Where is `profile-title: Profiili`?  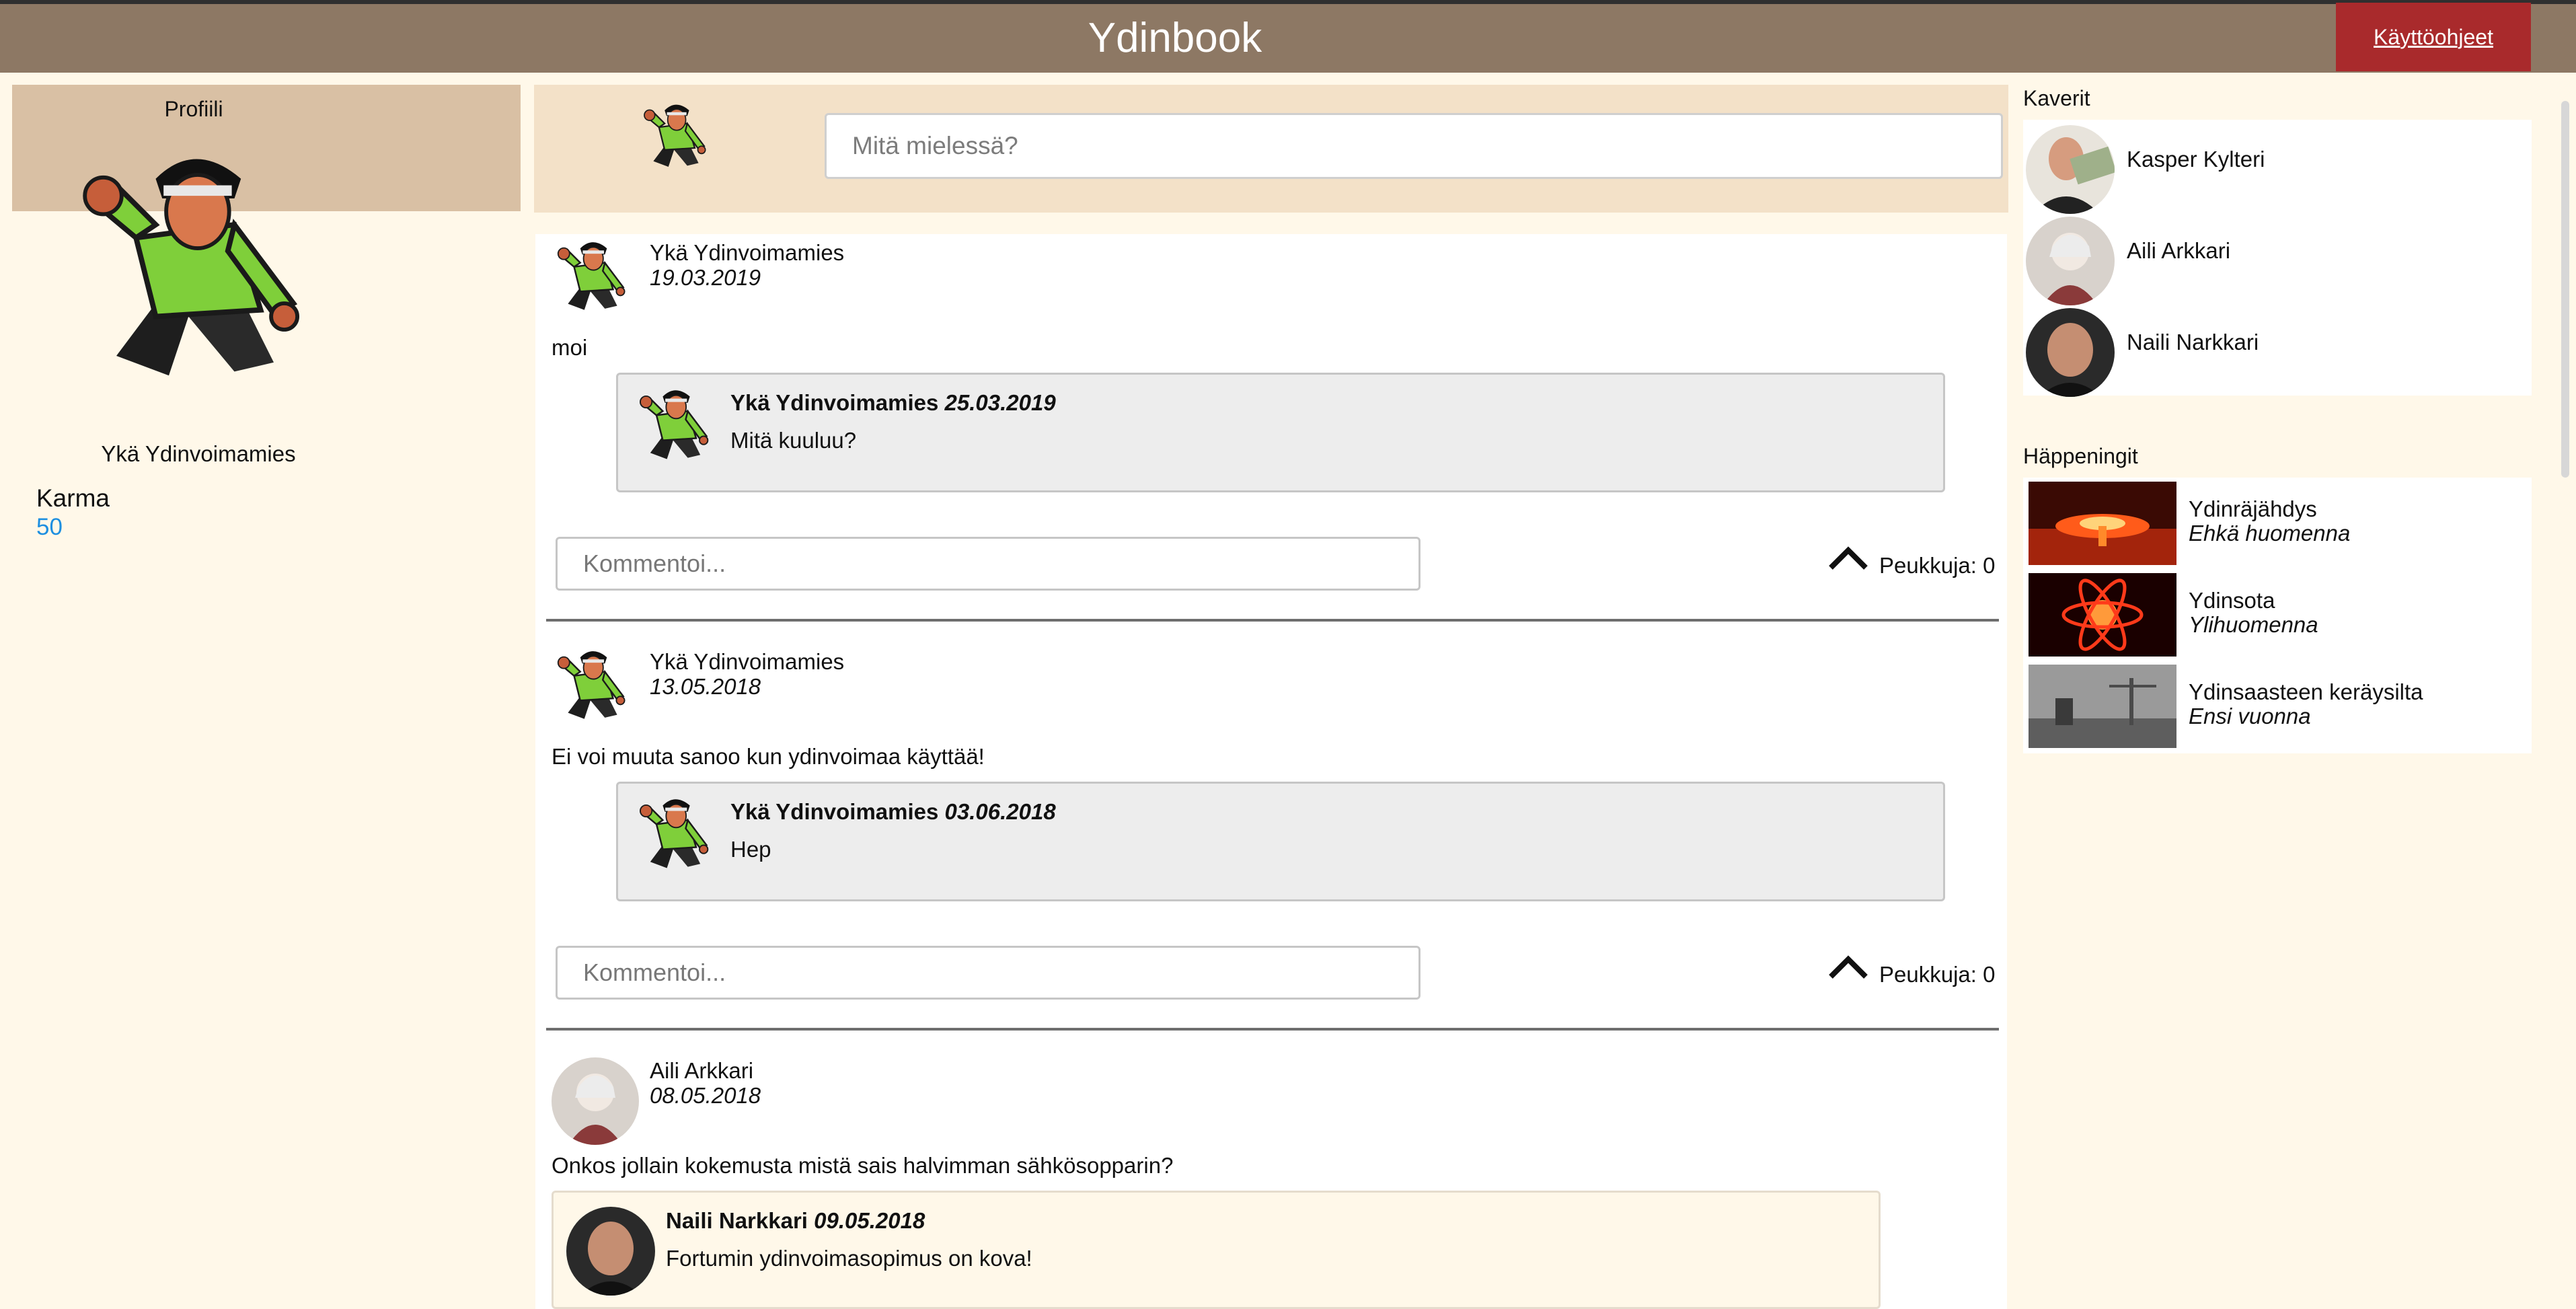 profile-title: Profiili is located at coordinates (193, 109).